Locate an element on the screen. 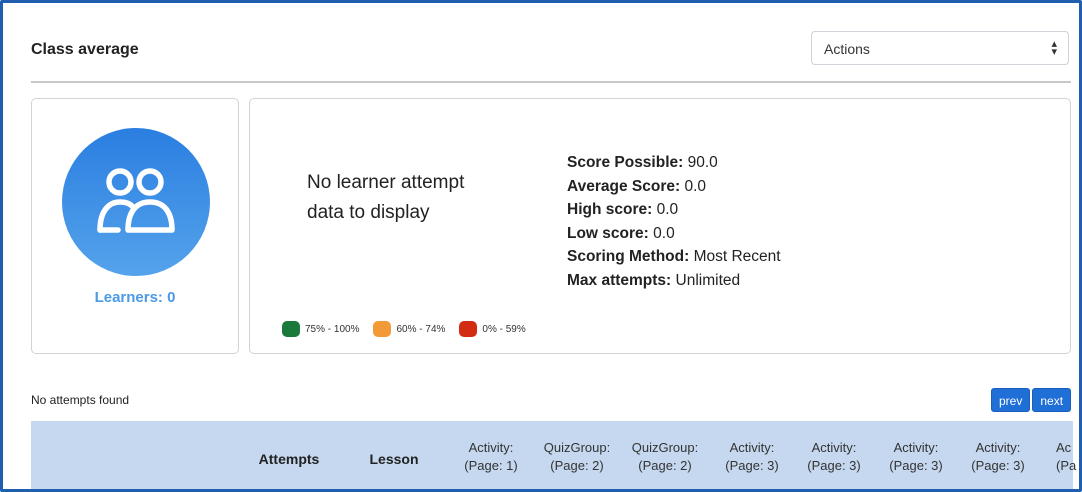 The height and width of the screenshot is (492, 1082). users-icon is located at coordinates (136, 200).